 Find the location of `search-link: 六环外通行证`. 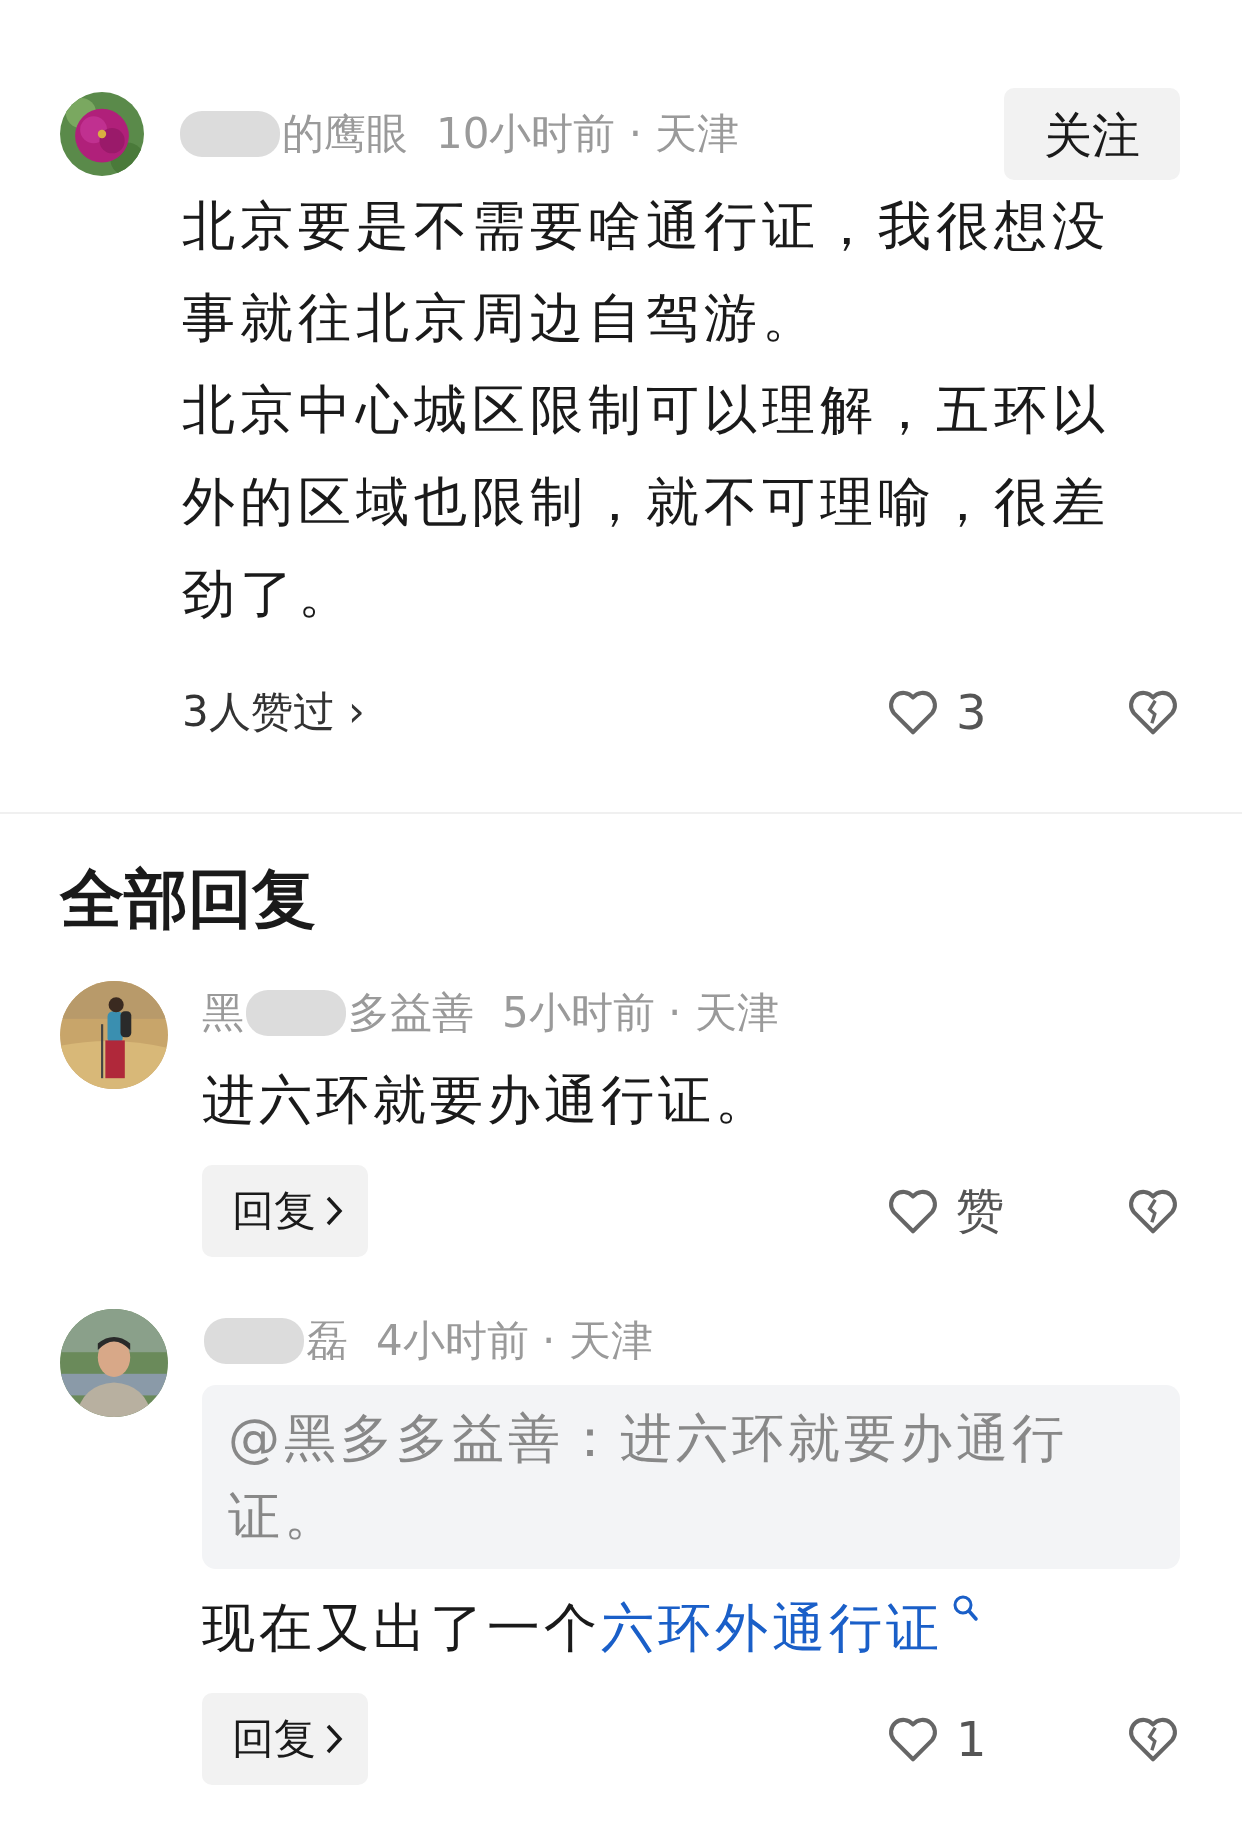

search-link: 六环外通行证 is located at coordinates (772, 1629).